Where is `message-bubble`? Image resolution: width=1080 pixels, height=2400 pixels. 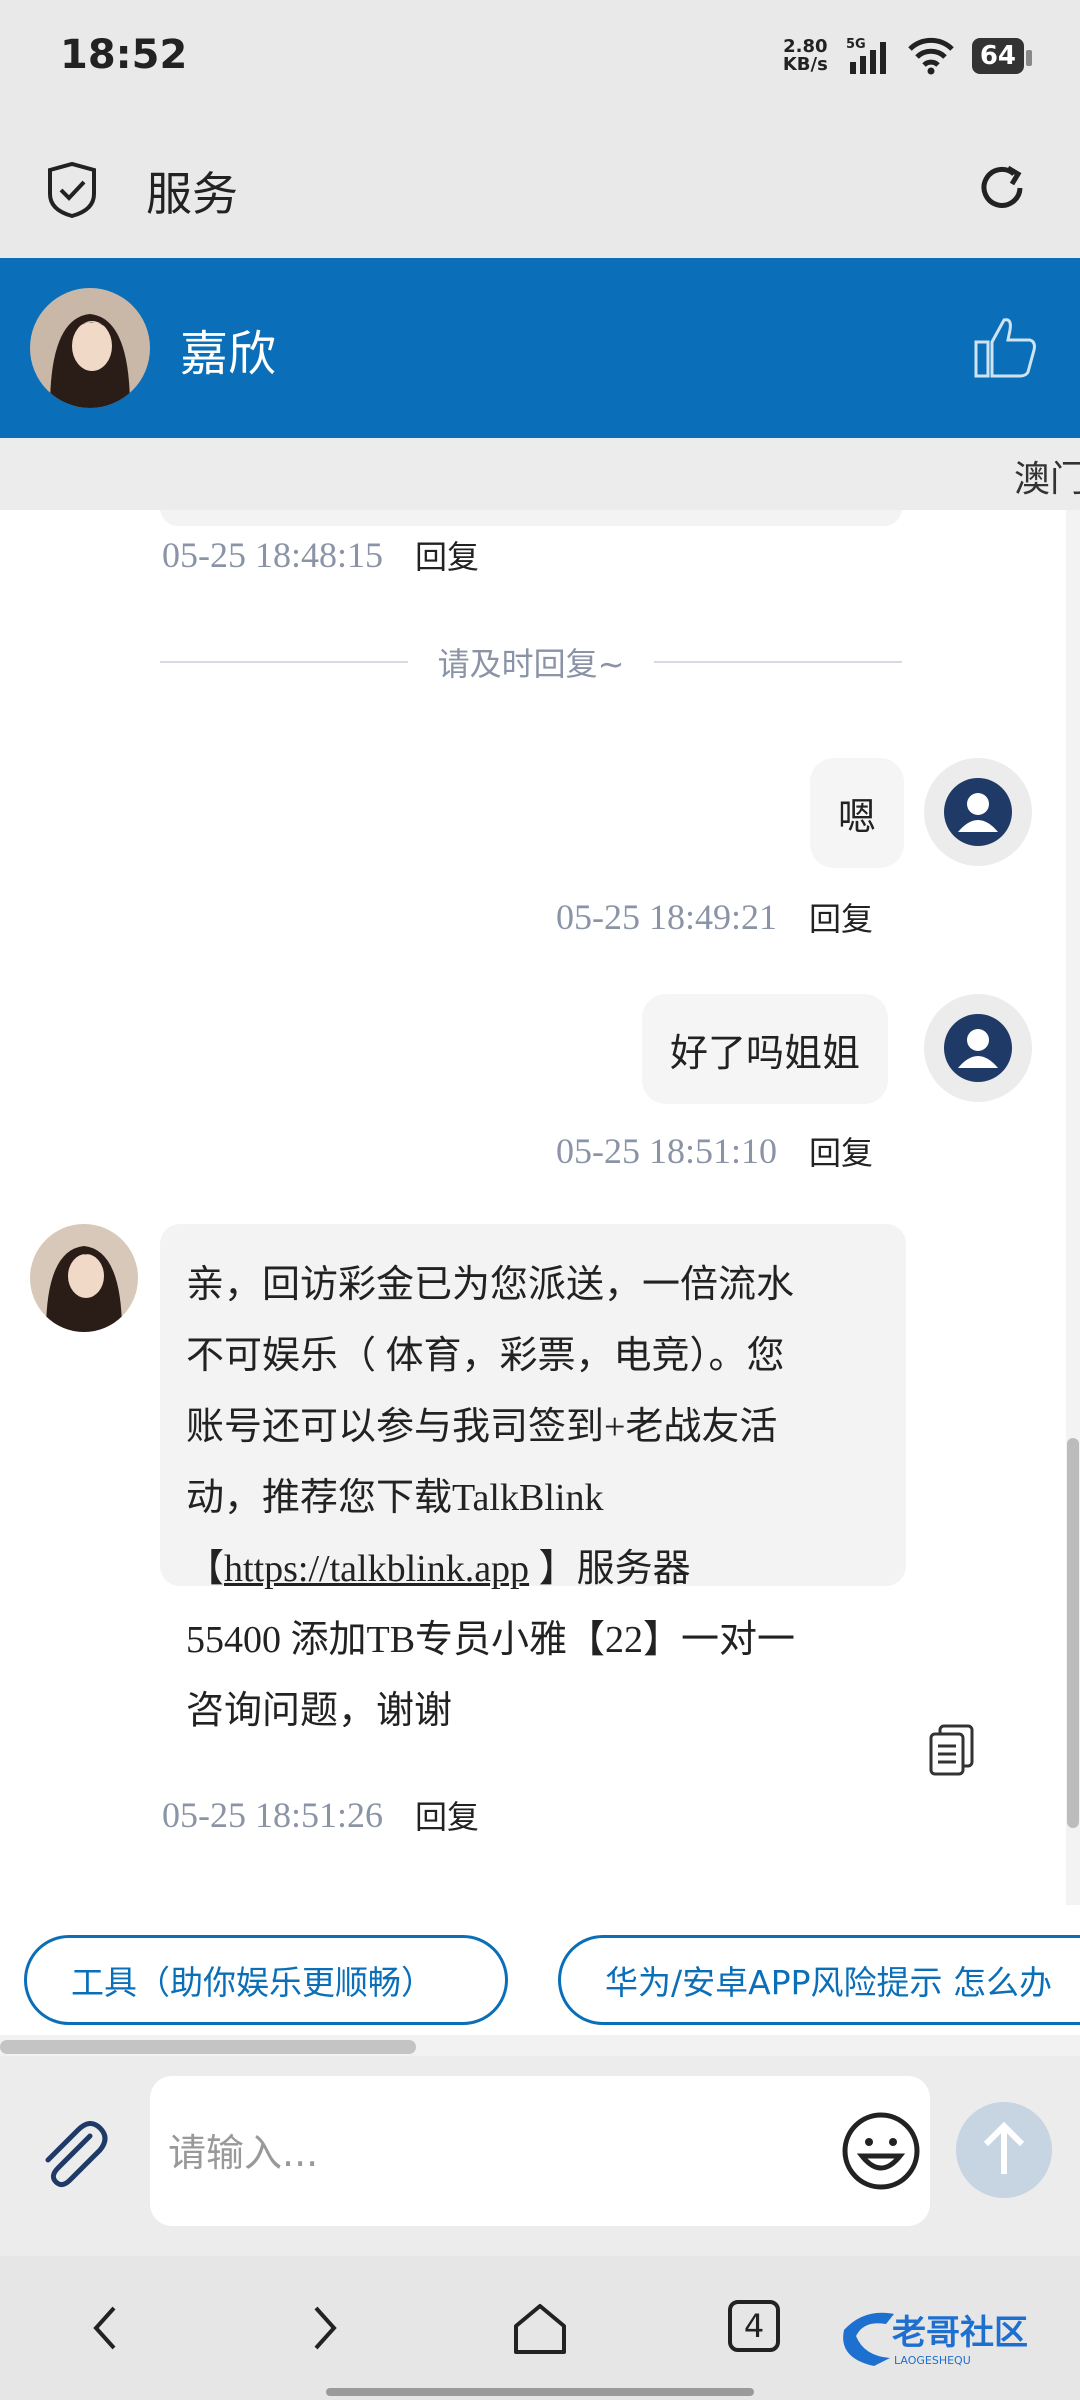
message-bubble is located at coordinates (531, 518).